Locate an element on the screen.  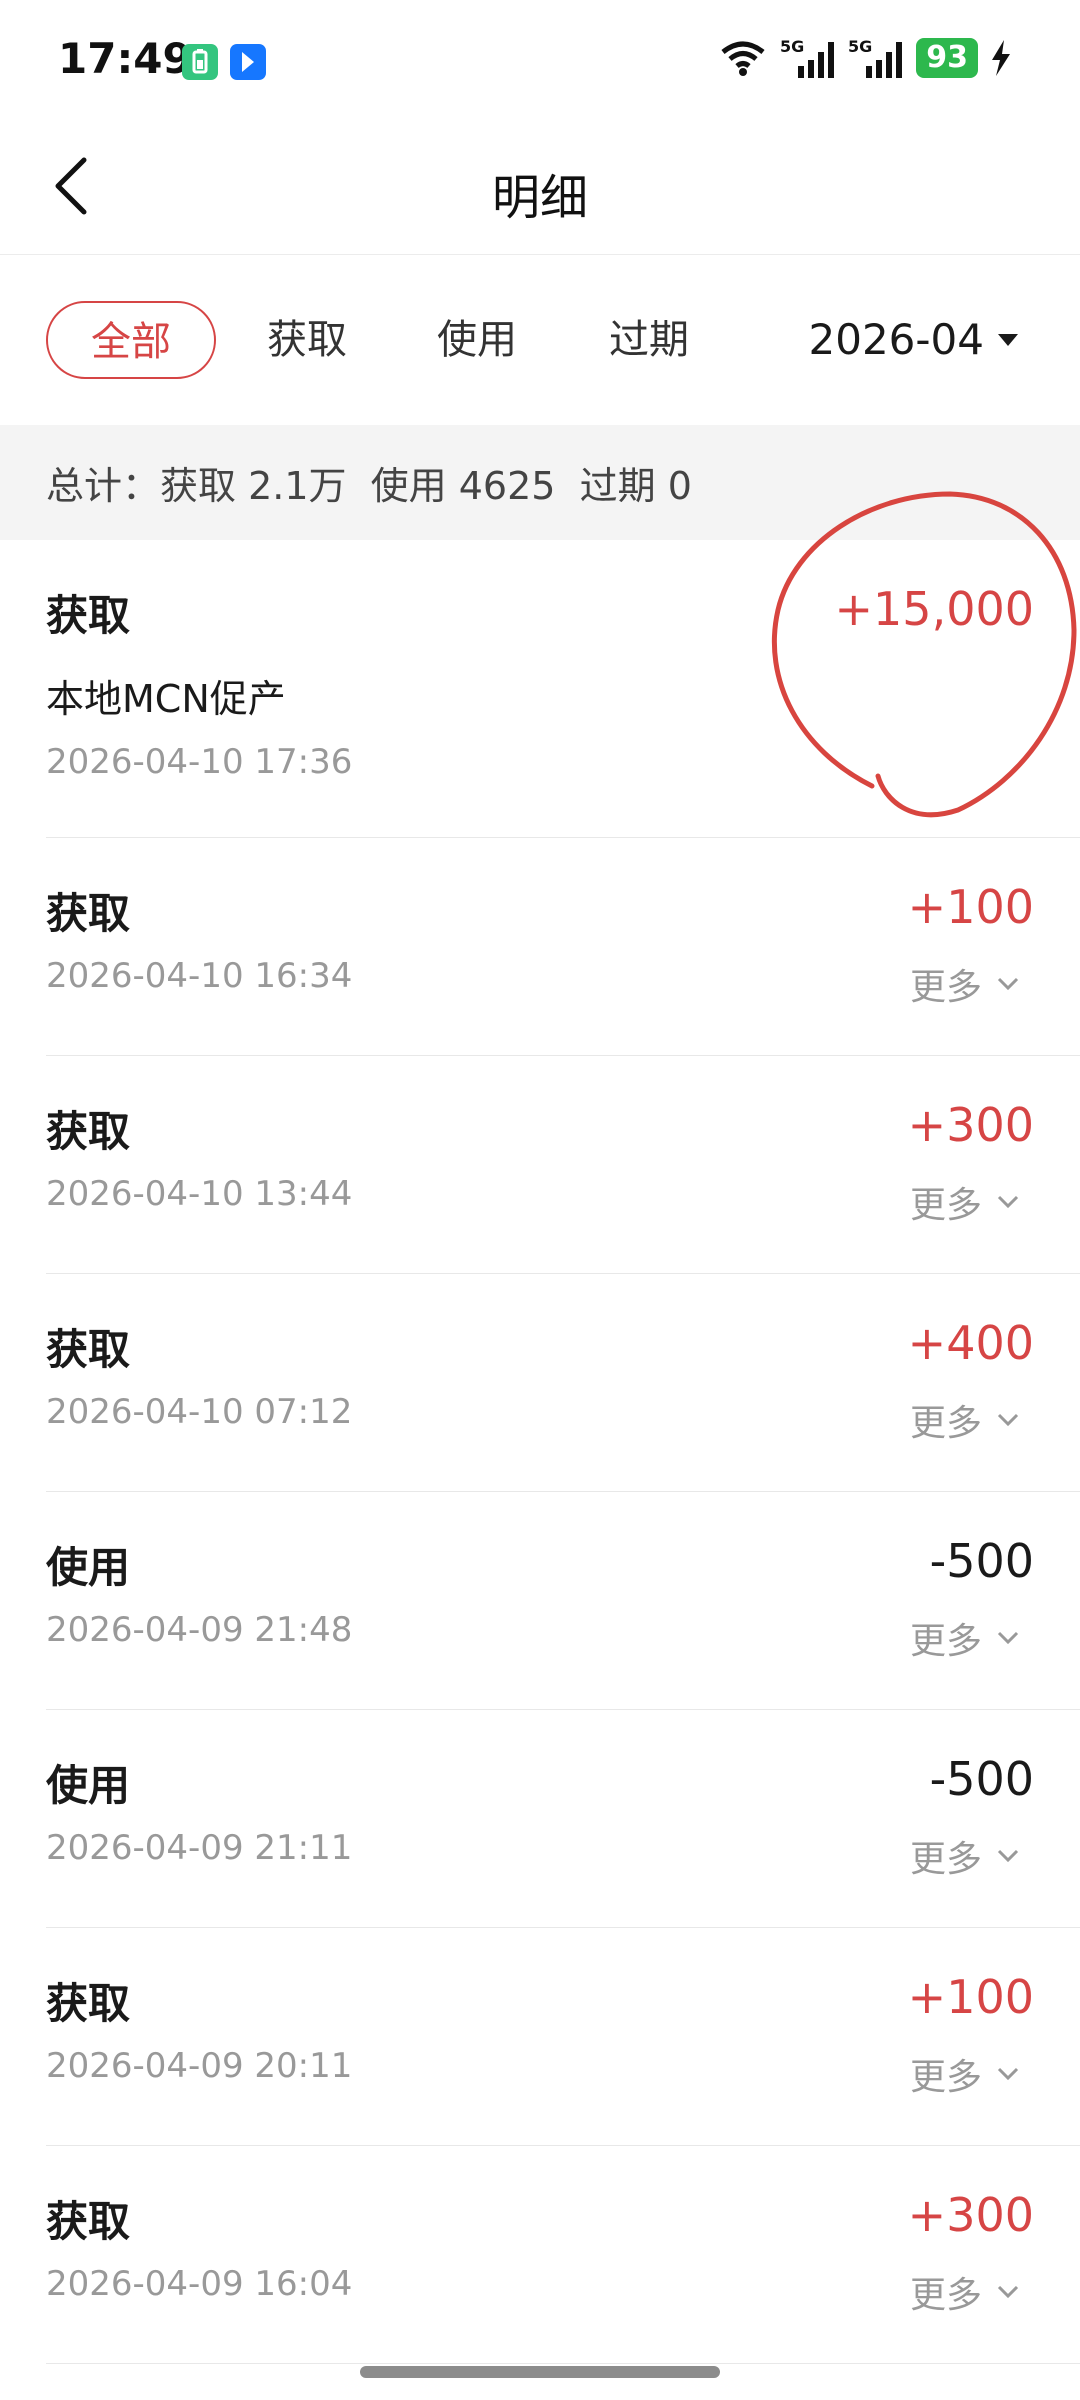
record-time: 2026-04-10 16:34 is located at coordinates (199, 976).